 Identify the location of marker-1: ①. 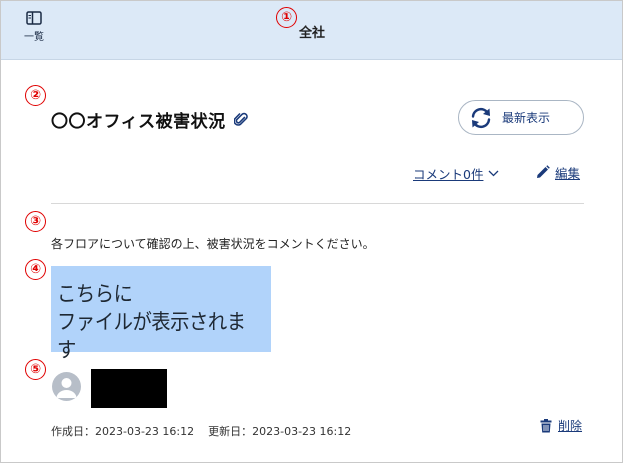
(286, 17).